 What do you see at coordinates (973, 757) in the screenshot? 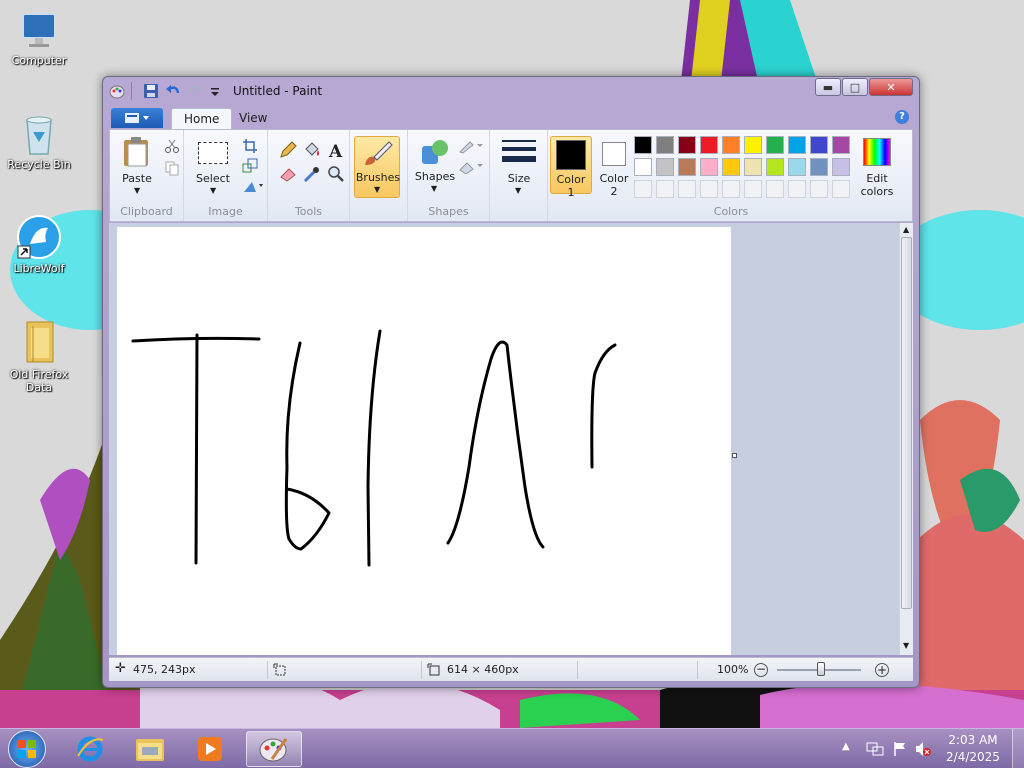
I see `clock-date: 2/4/2025` at bounding box center [973, 757].